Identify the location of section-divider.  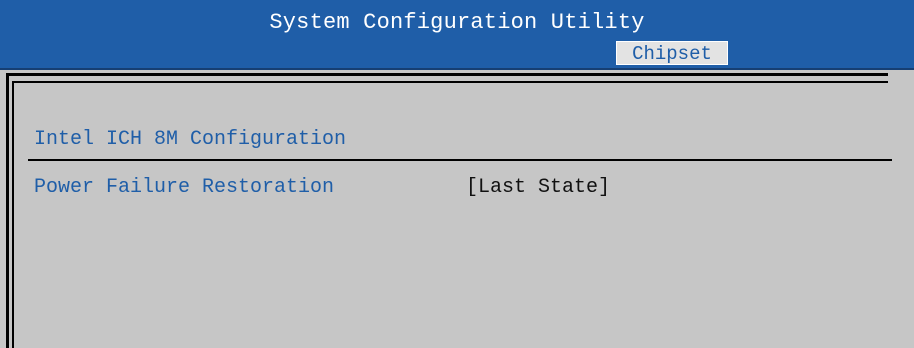
(460, 160).